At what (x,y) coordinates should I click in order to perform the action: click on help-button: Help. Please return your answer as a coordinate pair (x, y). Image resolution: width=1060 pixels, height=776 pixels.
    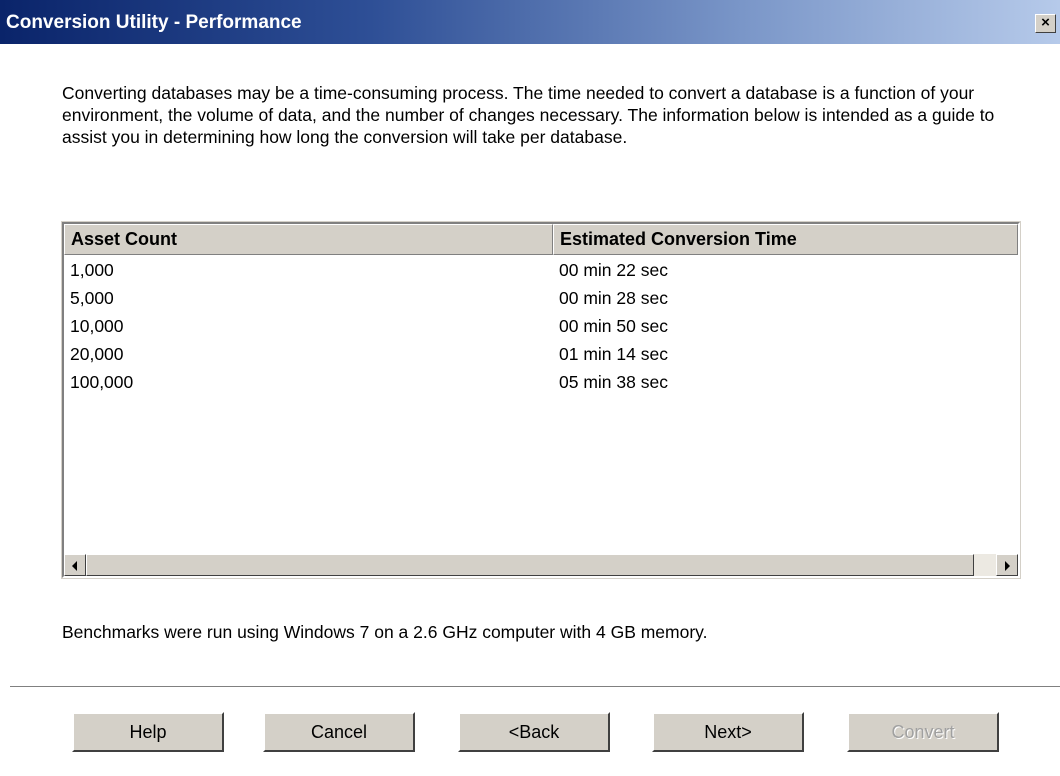
    Looking at the image, I should click on (148, 732).